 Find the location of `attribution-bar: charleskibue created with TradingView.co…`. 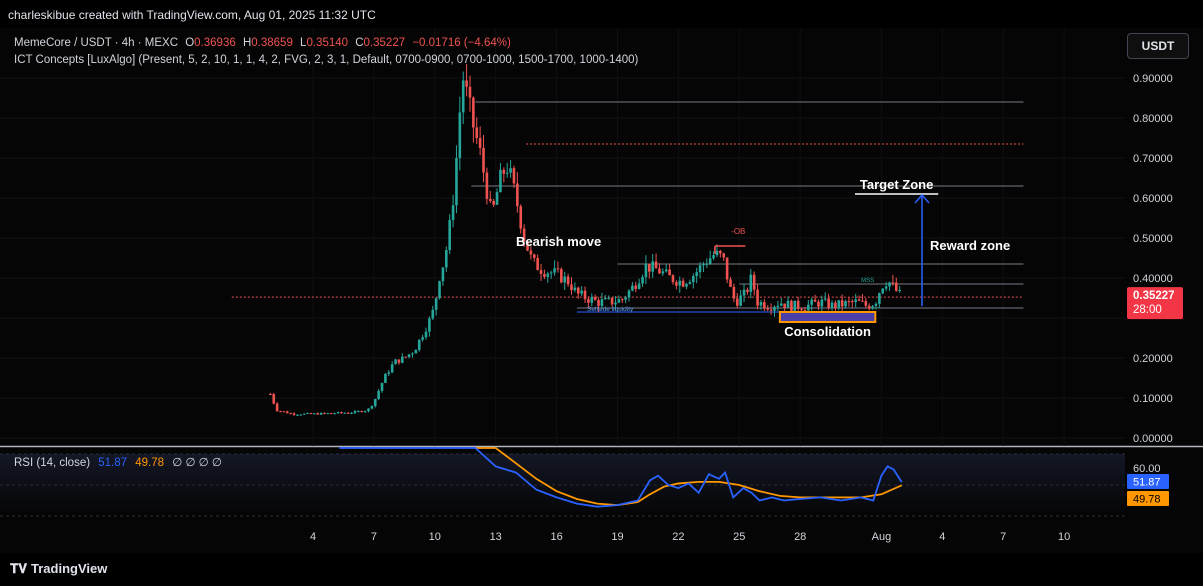

attribution-bar: charleskibue created with TradingView.co… is located at coordinates (601, 14).